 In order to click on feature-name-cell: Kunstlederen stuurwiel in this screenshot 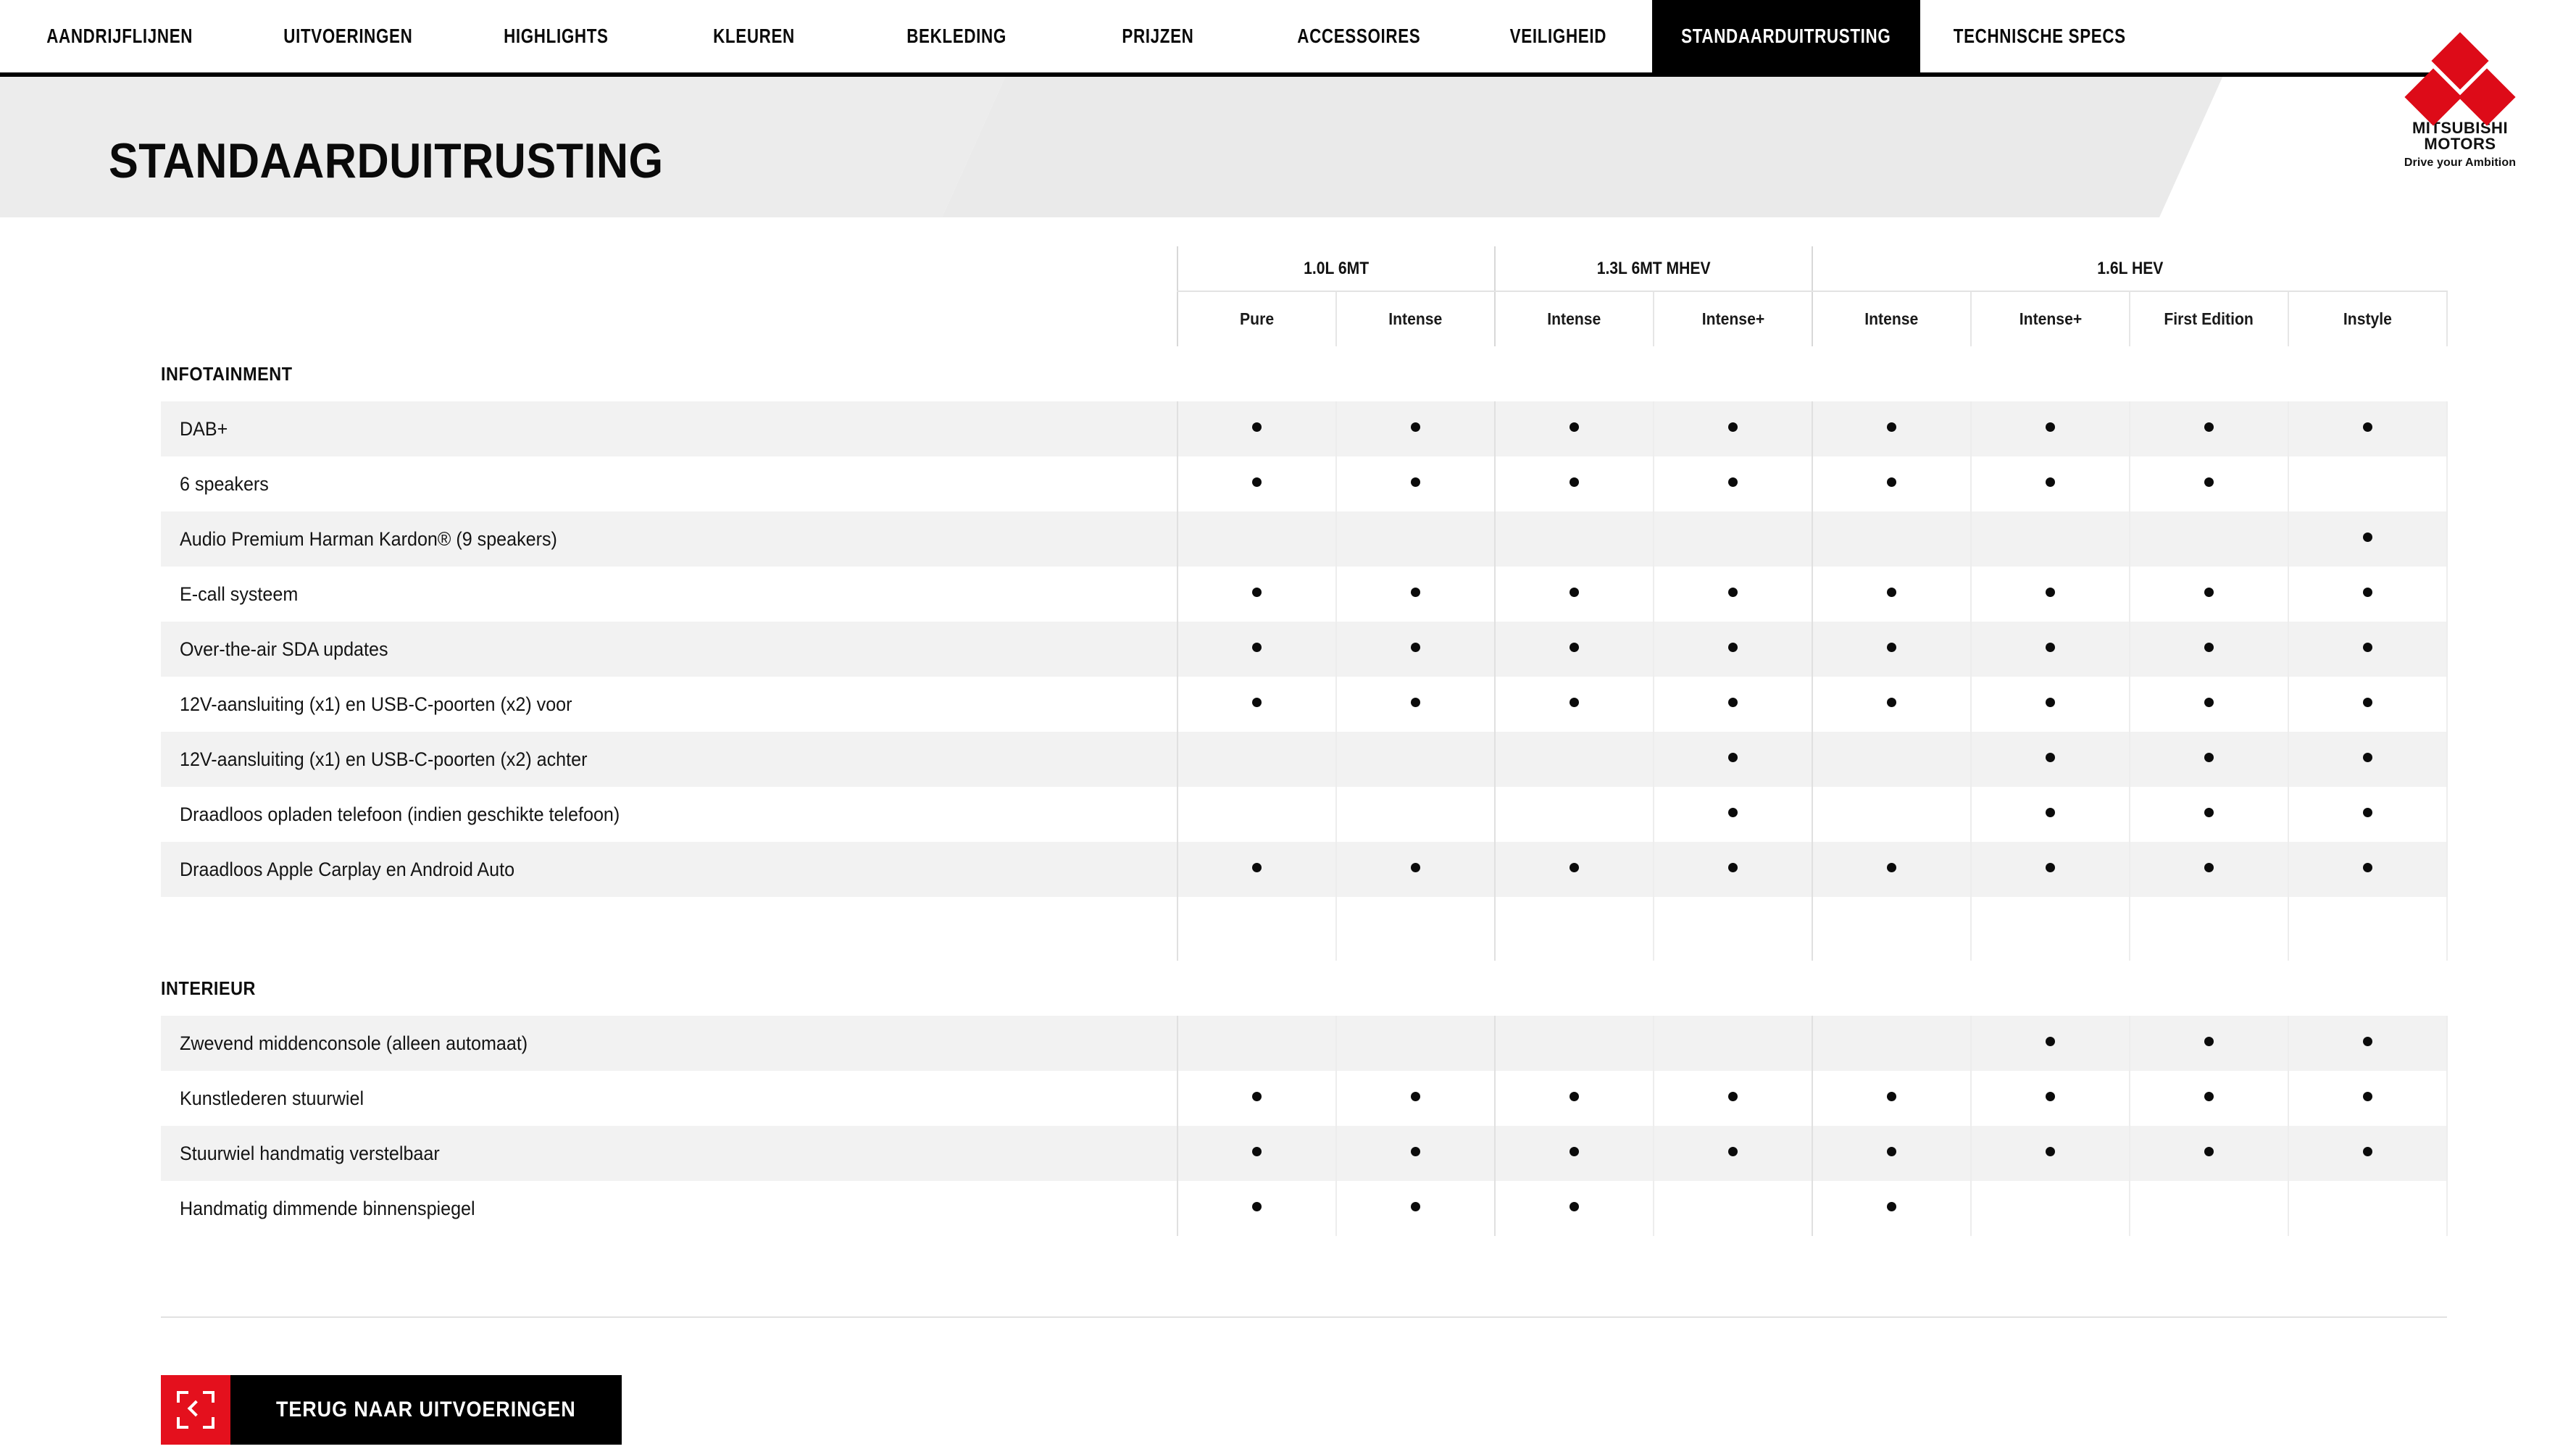, I will do `click(669, 1099)`.